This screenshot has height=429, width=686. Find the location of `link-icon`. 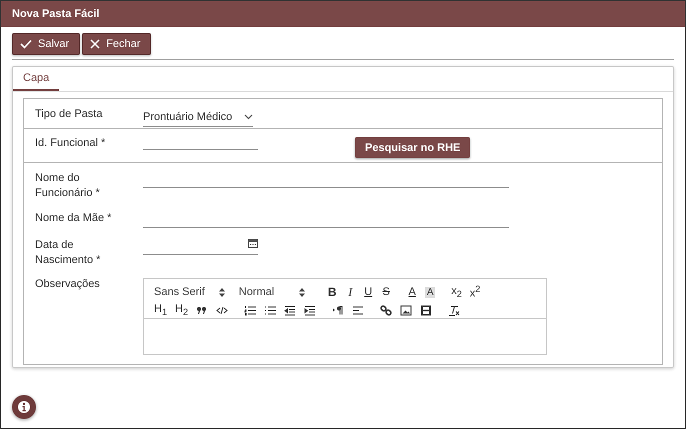

link-icon is located at coordinates (386, 310).